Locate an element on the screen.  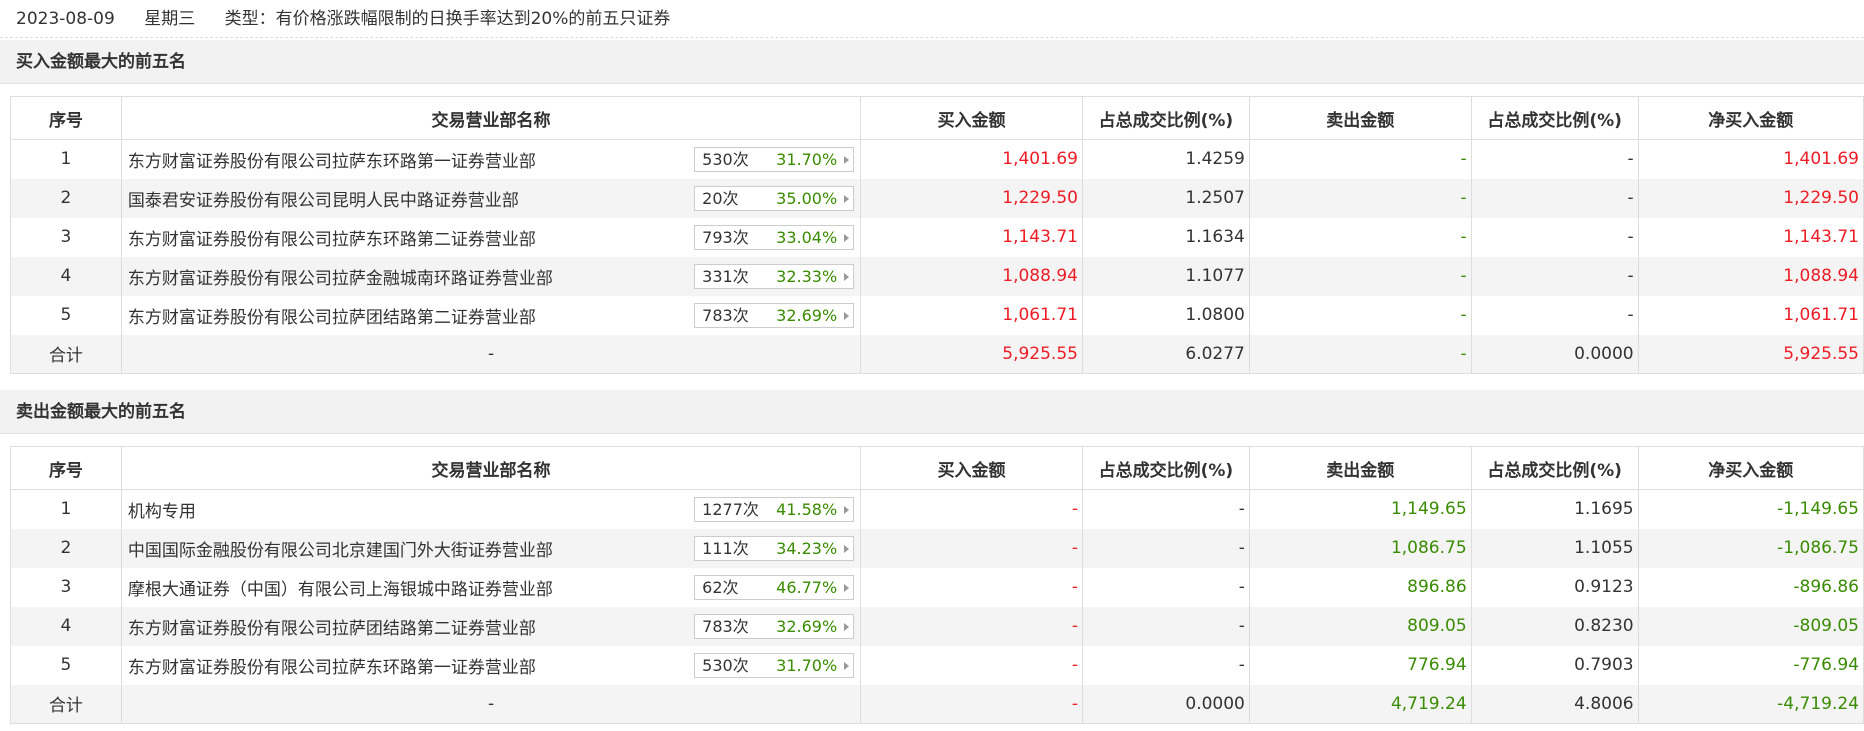
branch-stats-button: 331次 32.33% is located at coordinates (774, 276).